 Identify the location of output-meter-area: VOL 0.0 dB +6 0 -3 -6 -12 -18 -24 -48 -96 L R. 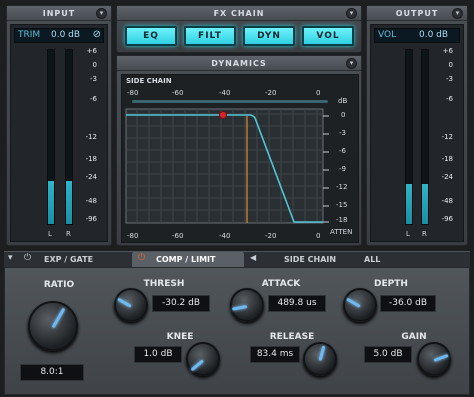
(417, 133).